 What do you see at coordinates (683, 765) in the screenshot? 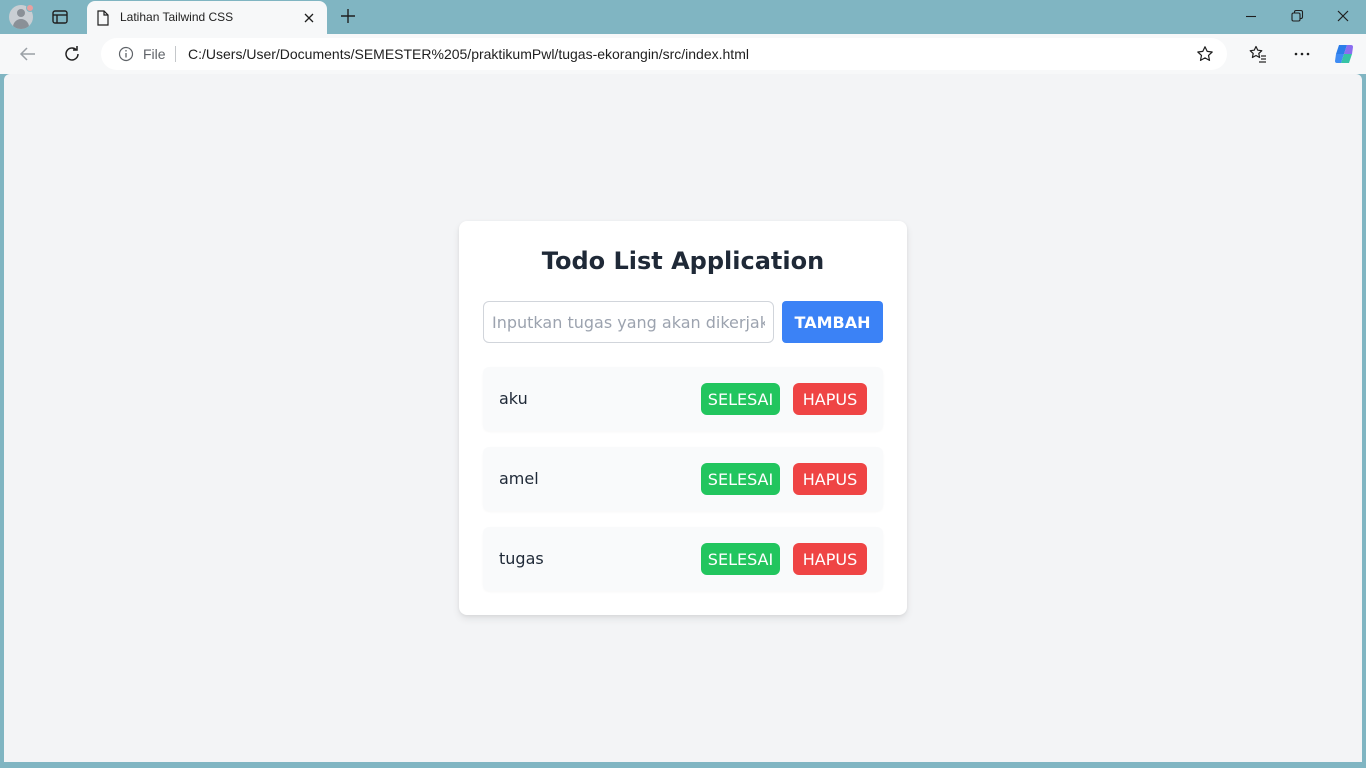
I see `window-bottom-edge` at bounding box center [683, 765].